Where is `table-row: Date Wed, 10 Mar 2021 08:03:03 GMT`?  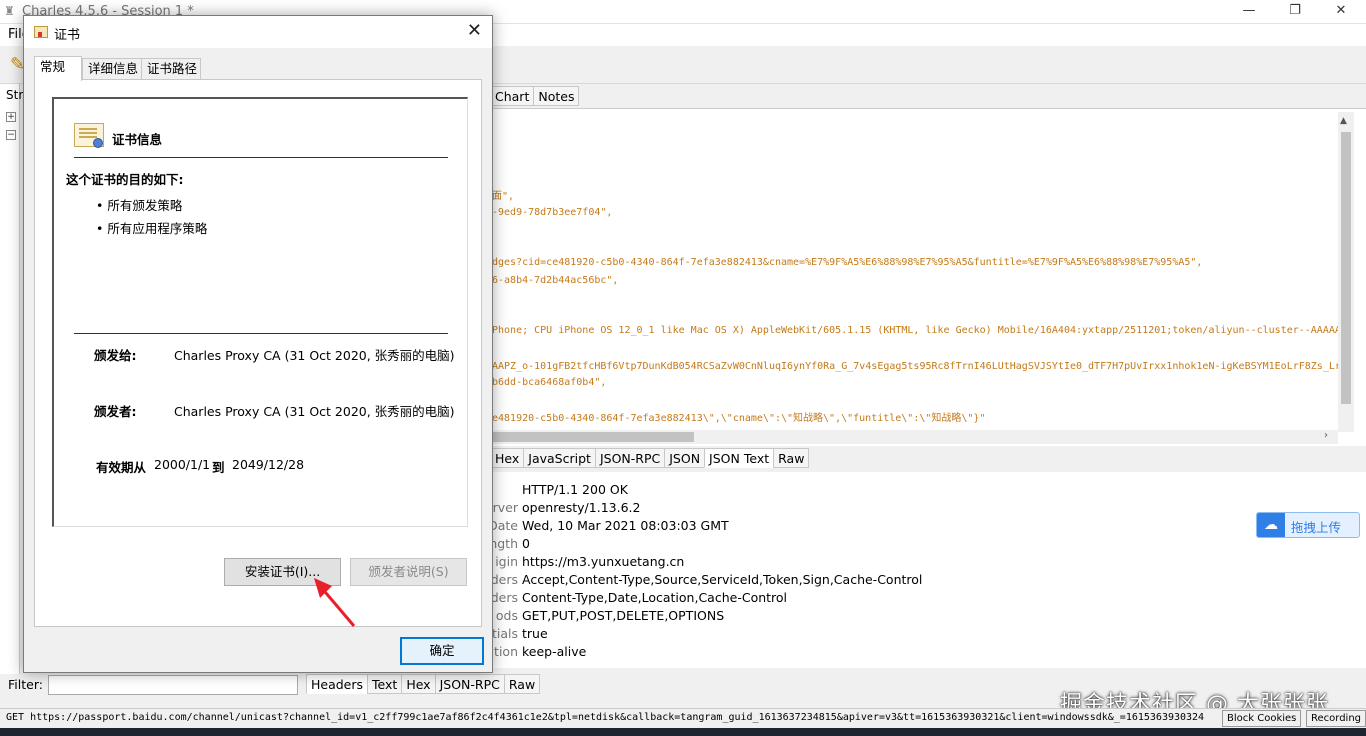 table-row: Date Wed, 10 Mar 2021 08:03:03 GMT is located at coordinates (608, 525).